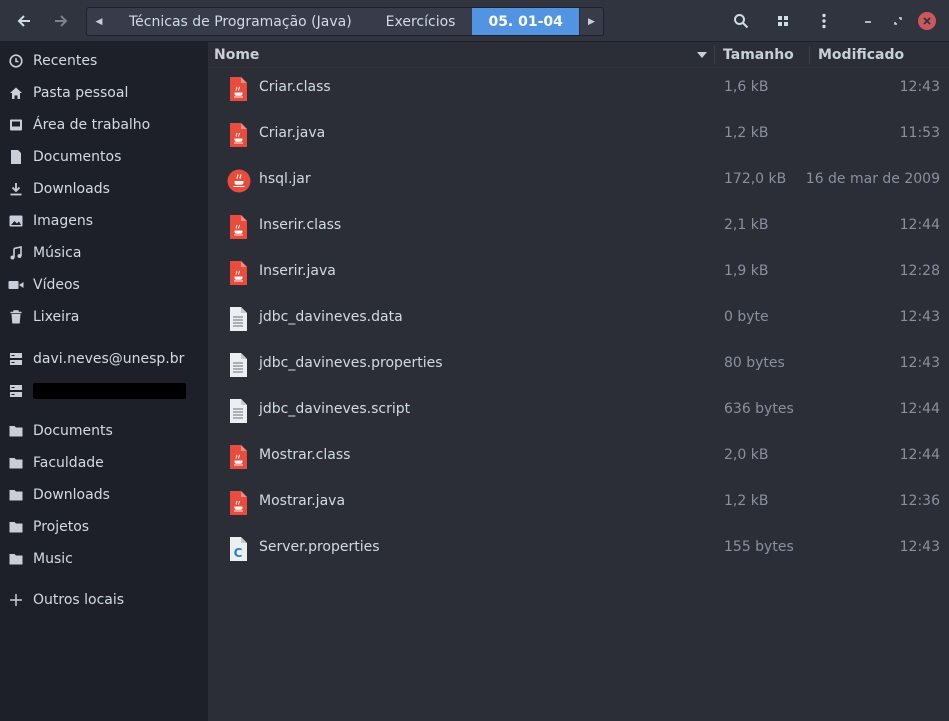  I want to click on file-size: 0 byte, so click(746, 317).